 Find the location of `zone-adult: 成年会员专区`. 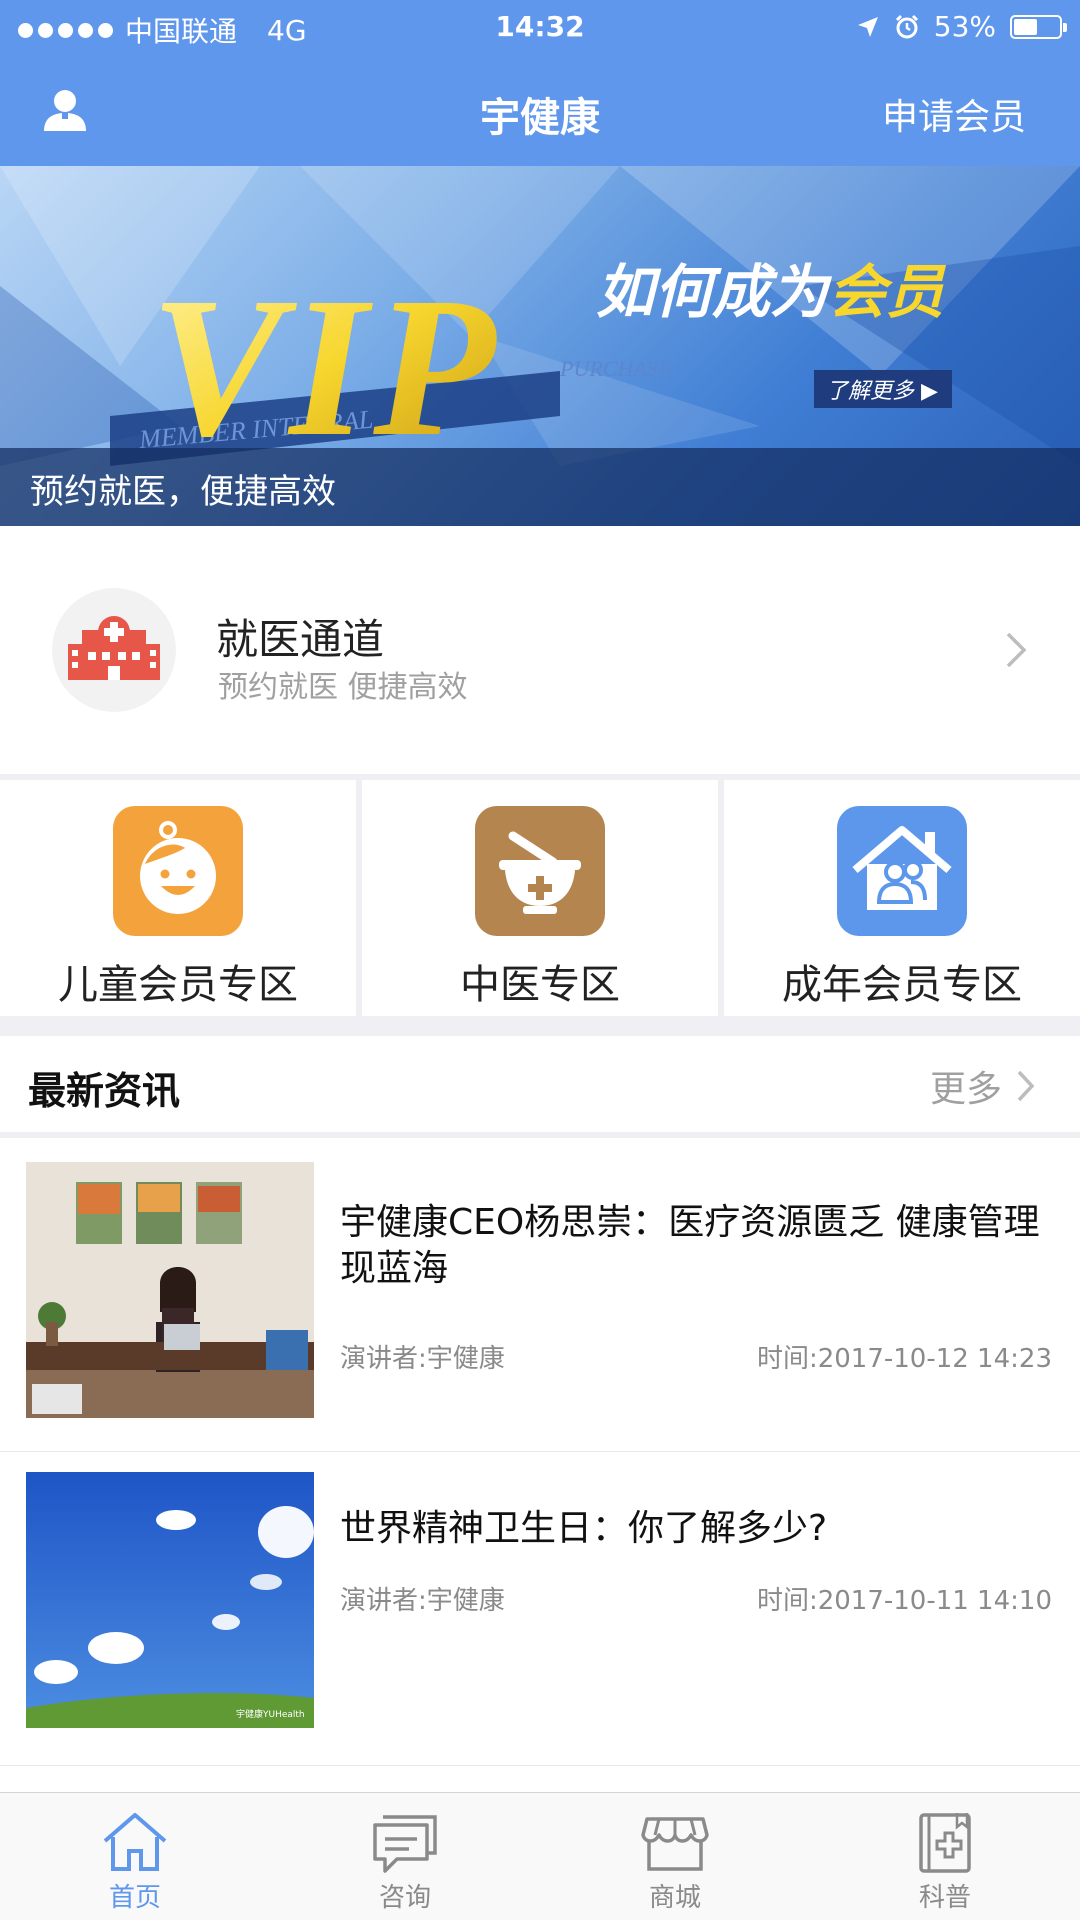

zone-adult: 成年会员专区 is located at coordinates (902, 898).